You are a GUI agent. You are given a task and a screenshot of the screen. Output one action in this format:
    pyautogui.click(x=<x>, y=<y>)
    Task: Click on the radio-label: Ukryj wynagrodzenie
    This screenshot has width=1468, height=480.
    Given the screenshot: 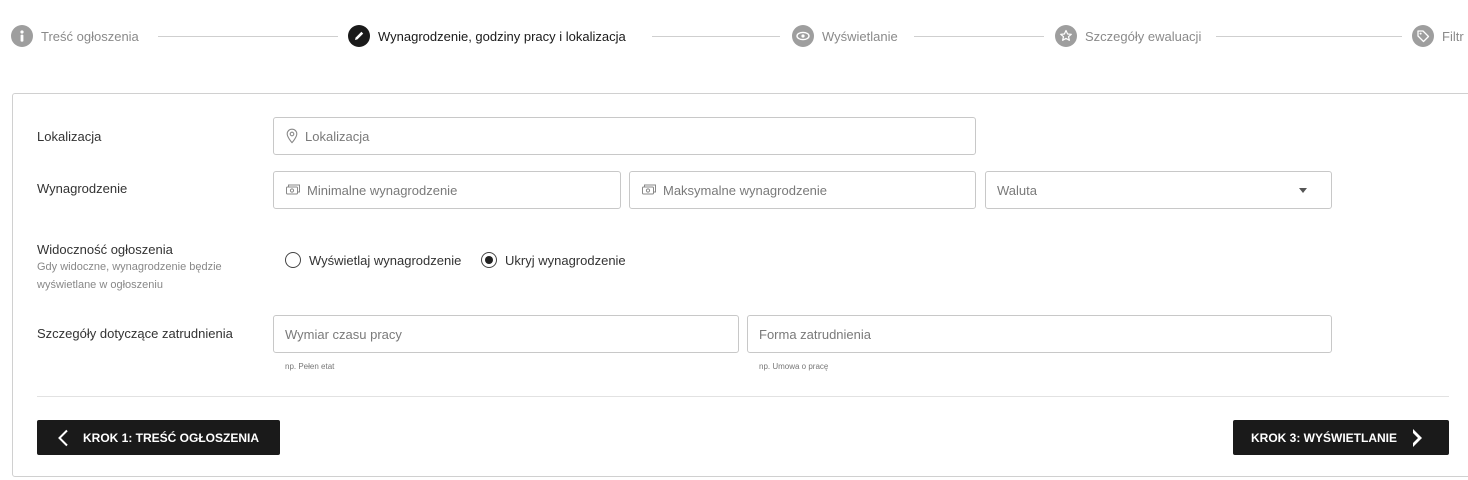 What is the action you would take?
    pyautogui.click(x=565, y=260)
    